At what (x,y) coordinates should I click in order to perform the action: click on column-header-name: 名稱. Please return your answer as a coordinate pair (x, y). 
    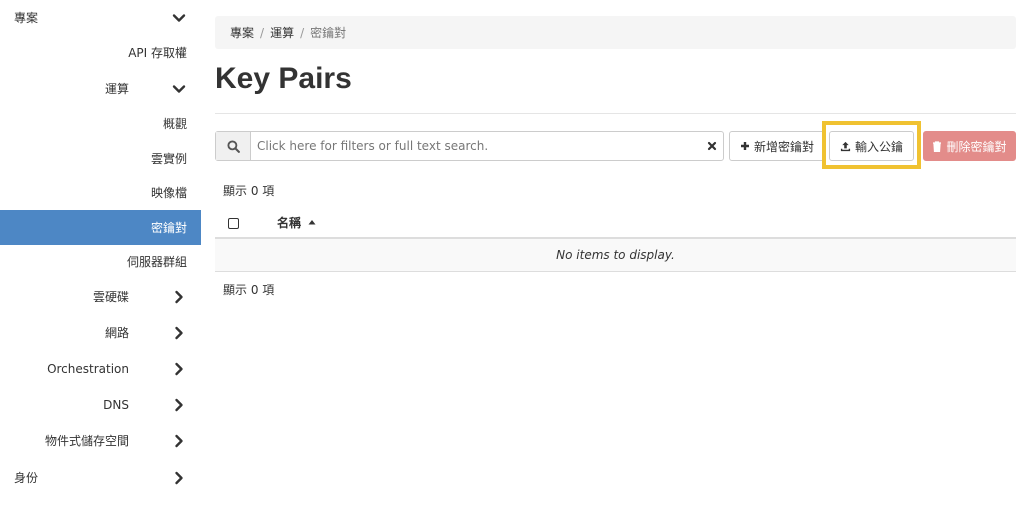
    Looking at the image, I should click on (296, 222).